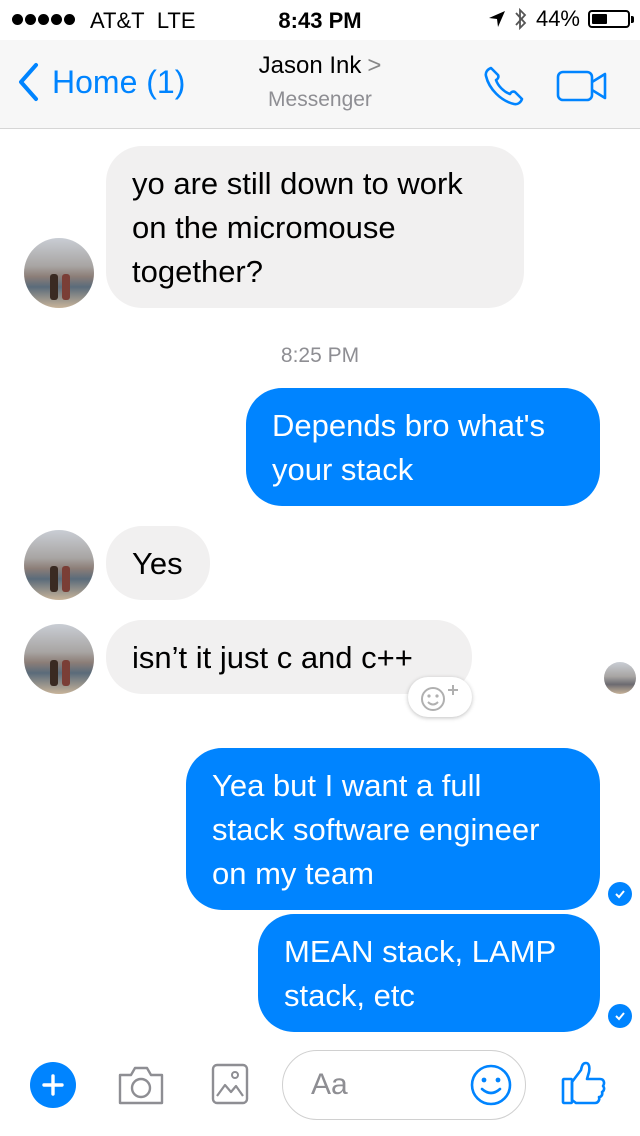 The height and width of the screenshot is (1136, 640). I want to click on message-bubble-outgoing: MEAN stack, LAMP stack, etc, so click(429, 973).